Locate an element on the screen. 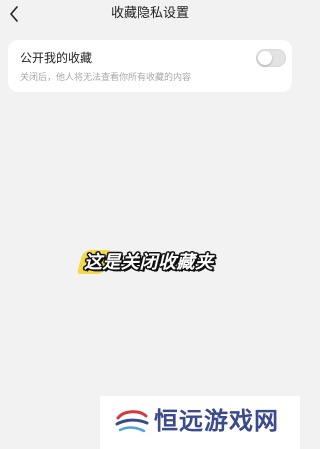  public-favorites-description: 关闭后，他人将无法查看你所有收藏的内容 is located at coordinates (106, 78).